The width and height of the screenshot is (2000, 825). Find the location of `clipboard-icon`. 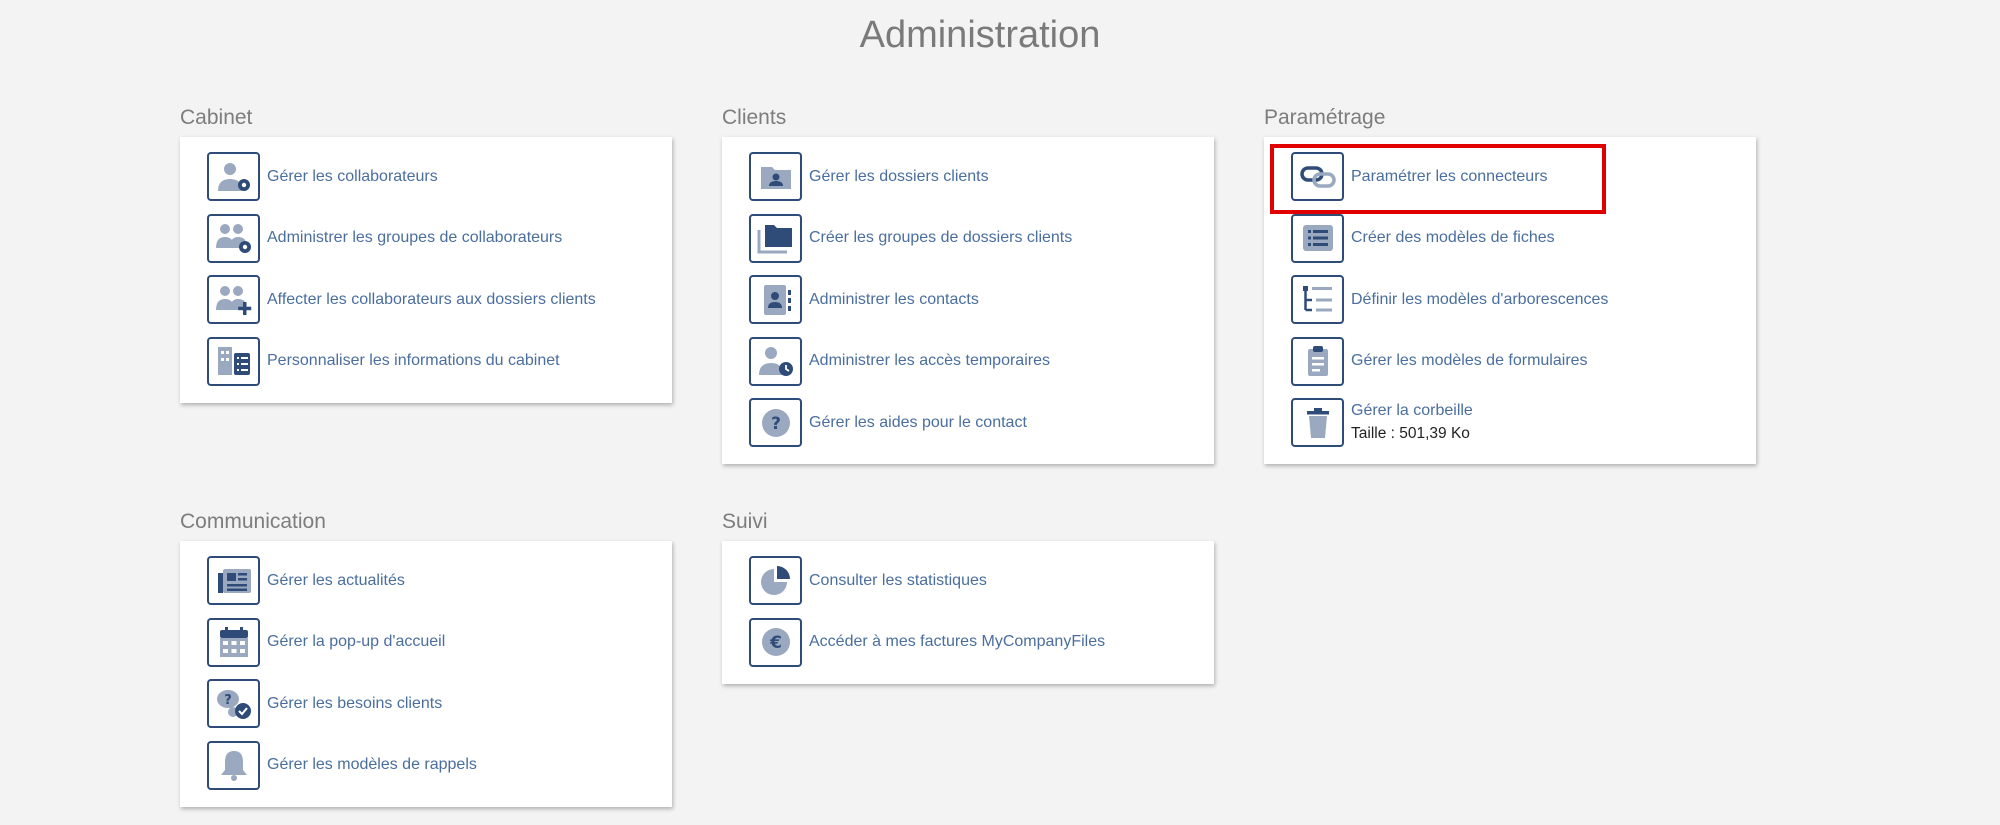

clipboard-icon is located at coordinates (1317, 361).